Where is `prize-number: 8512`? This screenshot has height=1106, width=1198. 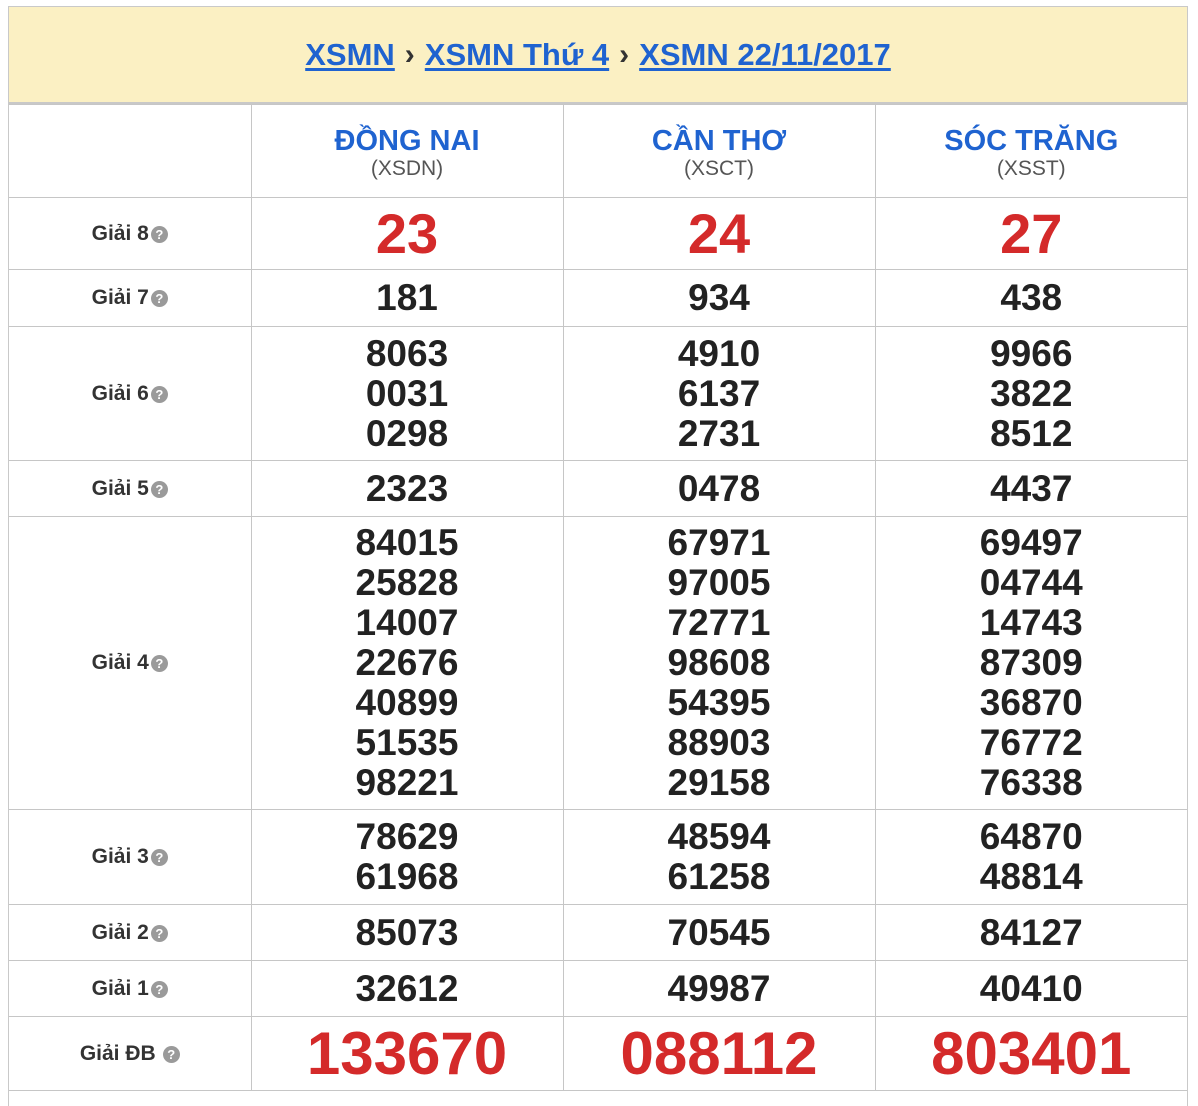
prize-number: 8512 is located at coordinates (1031, 433).